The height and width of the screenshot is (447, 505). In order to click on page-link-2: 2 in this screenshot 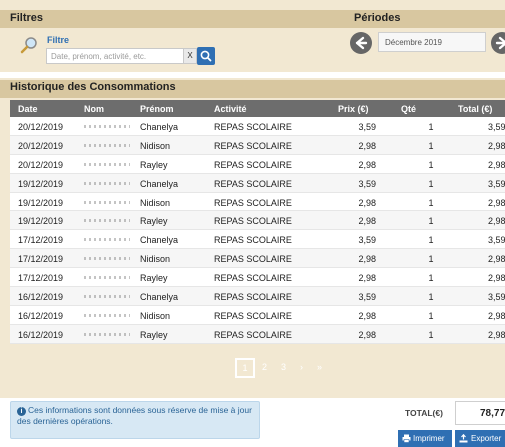, I will do `click(264, 367)`.